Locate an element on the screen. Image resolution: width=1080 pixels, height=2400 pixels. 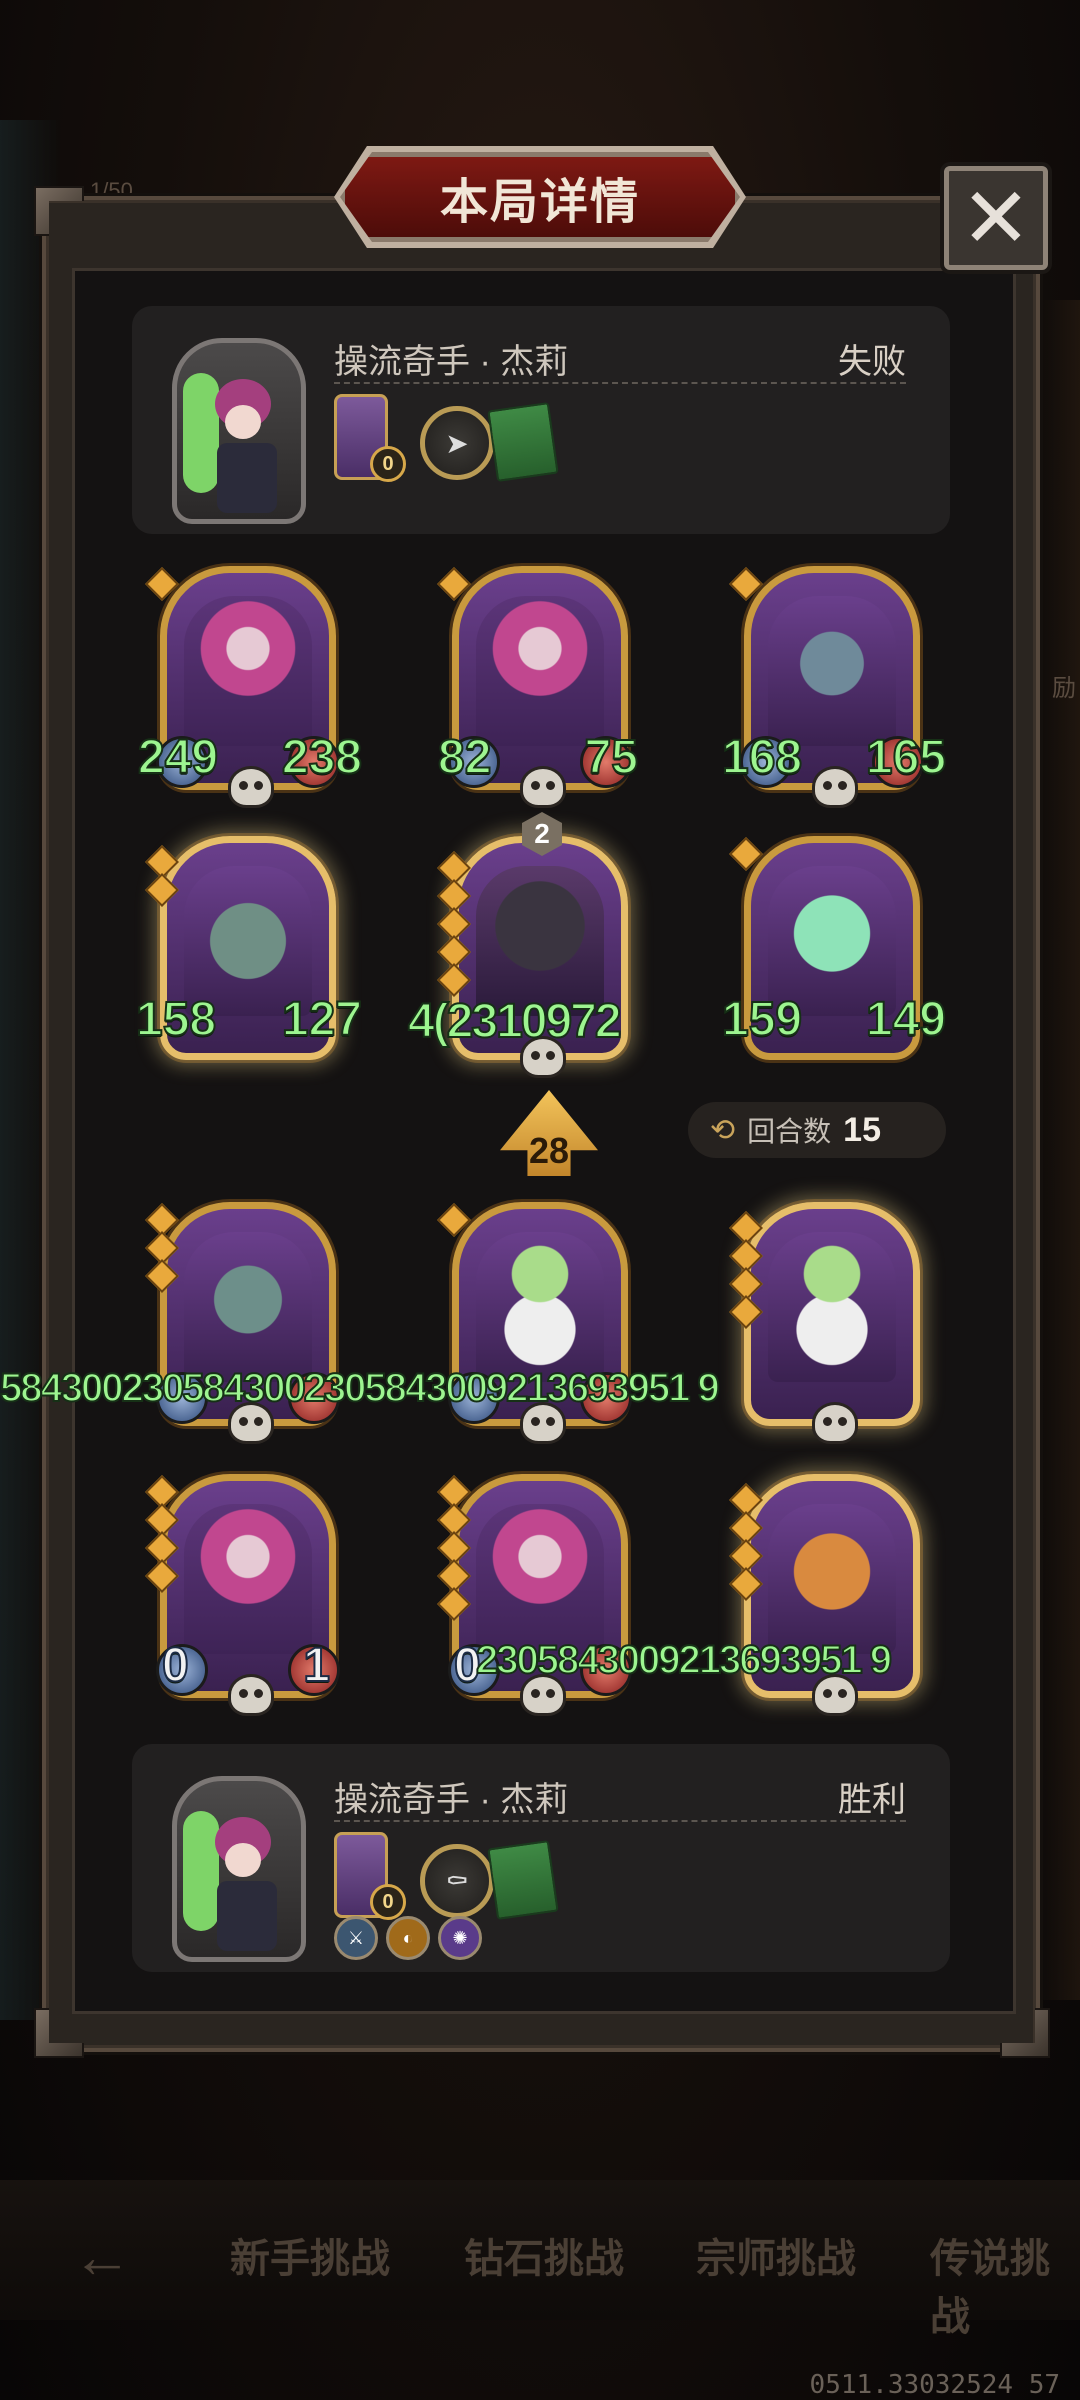
page-title: 本局详情 is located at coordinates (539, 202).